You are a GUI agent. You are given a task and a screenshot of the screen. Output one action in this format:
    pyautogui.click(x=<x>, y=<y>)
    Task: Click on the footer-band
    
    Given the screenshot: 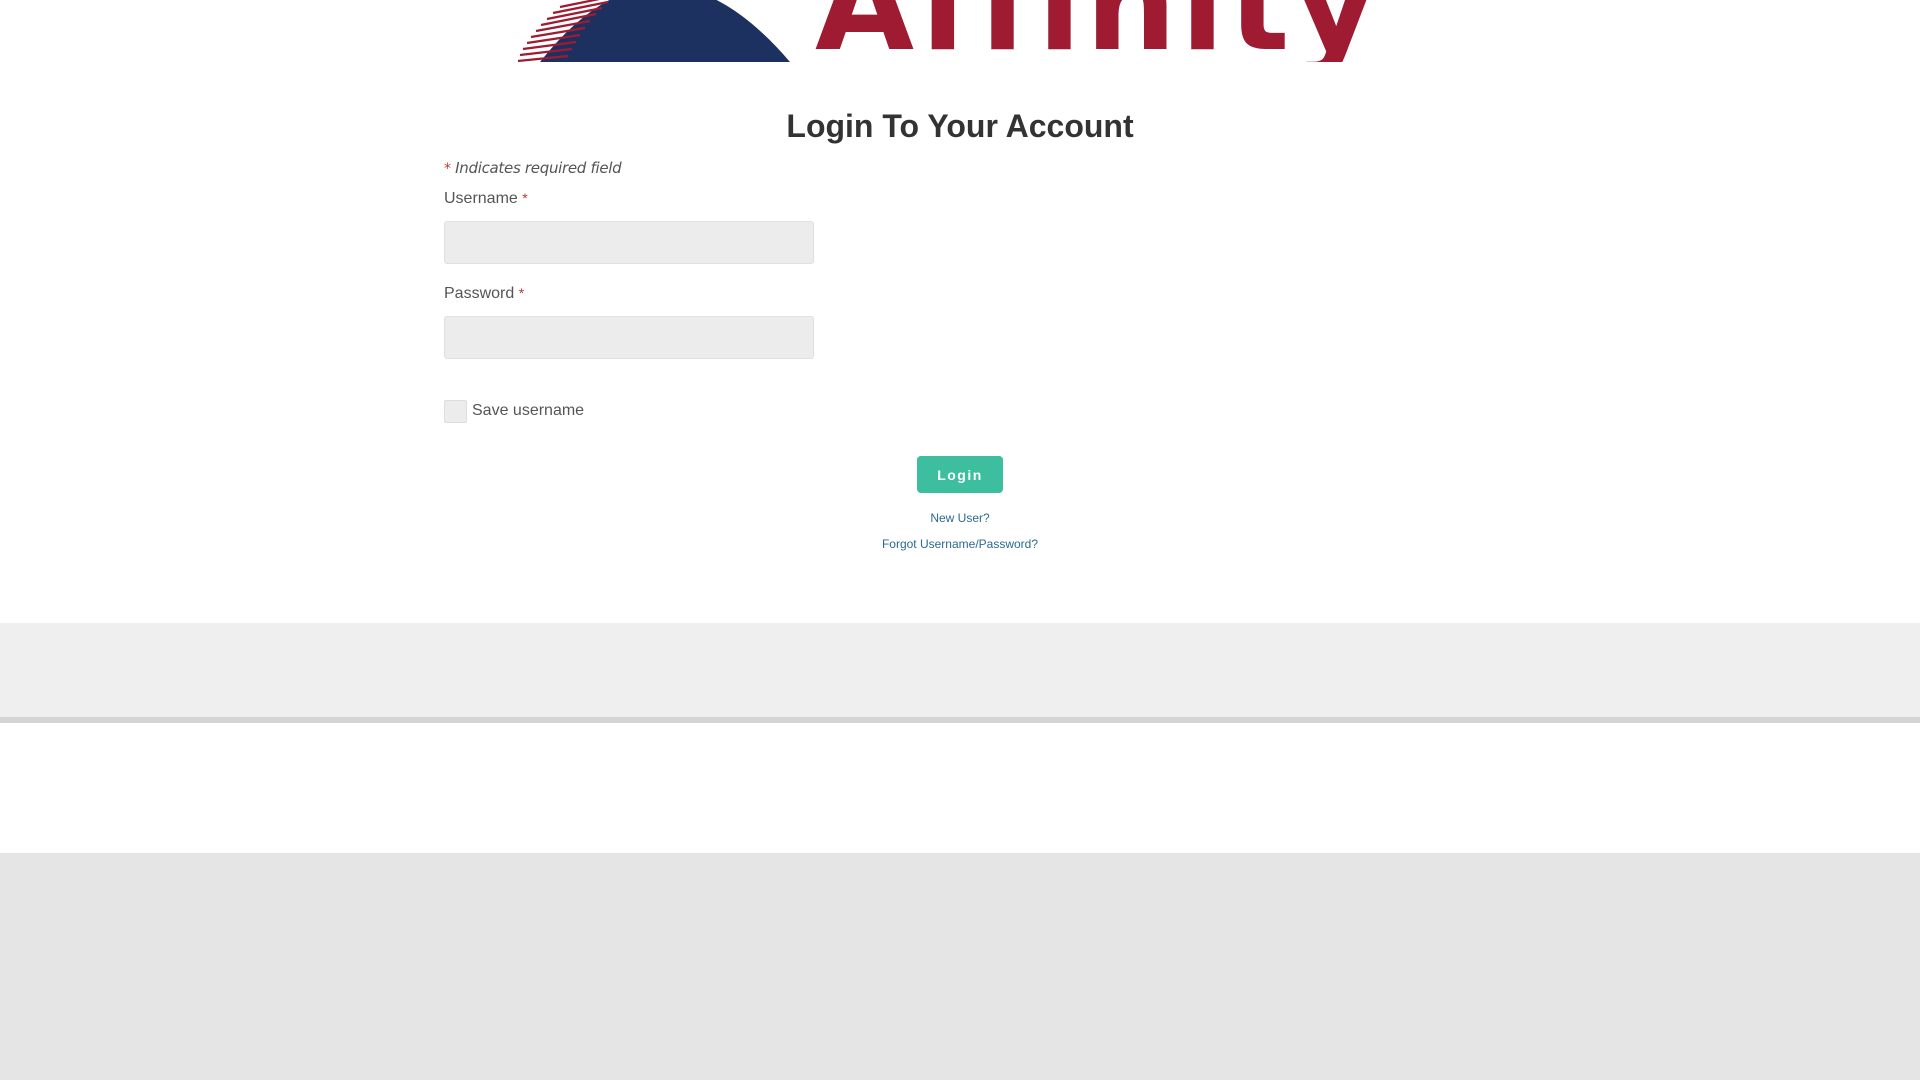 What is the action you would take?
    pyautogui.click(x=960, y=670)
    